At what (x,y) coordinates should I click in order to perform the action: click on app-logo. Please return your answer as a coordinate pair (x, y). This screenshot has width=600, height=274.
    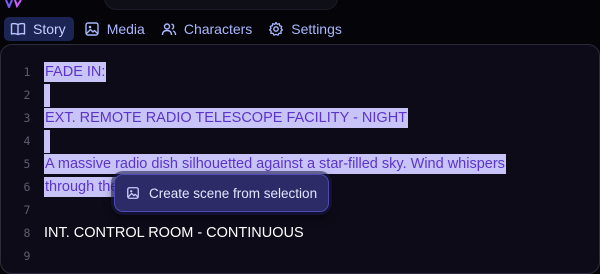
    Looking at the image, I should click on (13, 4).